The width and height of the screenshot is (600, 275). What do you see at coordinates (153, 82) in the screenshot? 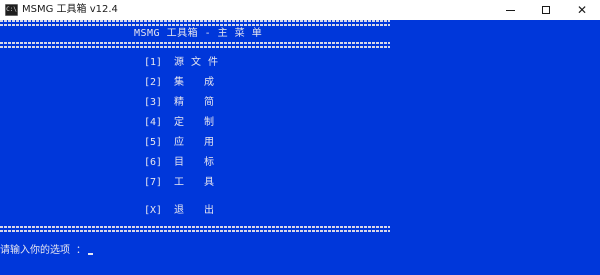
I see `menu-item-key: [2]` at bounding box center [153, 82].